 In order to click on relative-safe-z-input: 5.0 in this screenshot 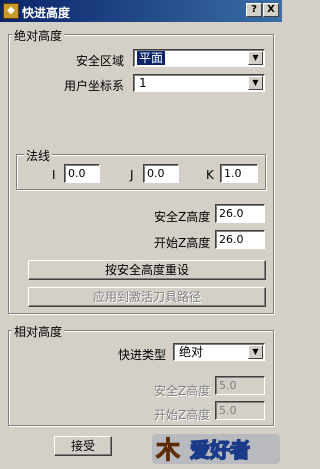, I will do `click(240, 385)`.